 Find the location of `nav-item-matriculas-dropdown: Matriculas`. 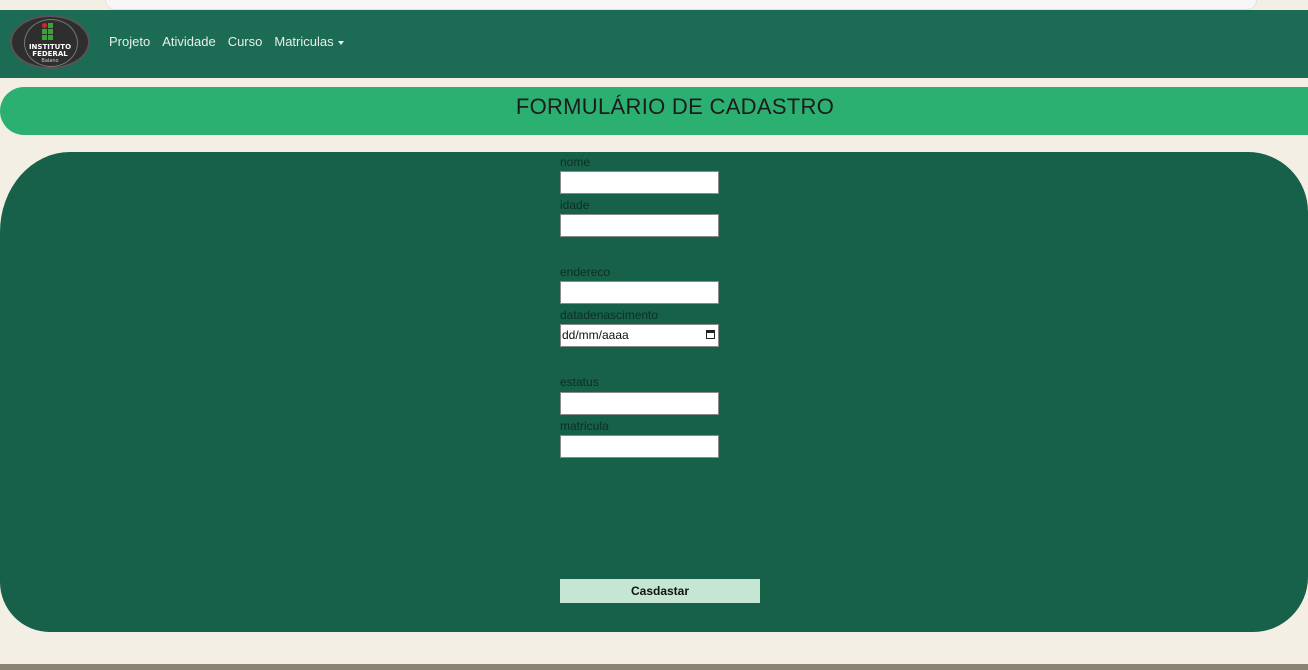

nav-item-matriculas-dropdown: Matriculas is located at coordinates (309, 41).